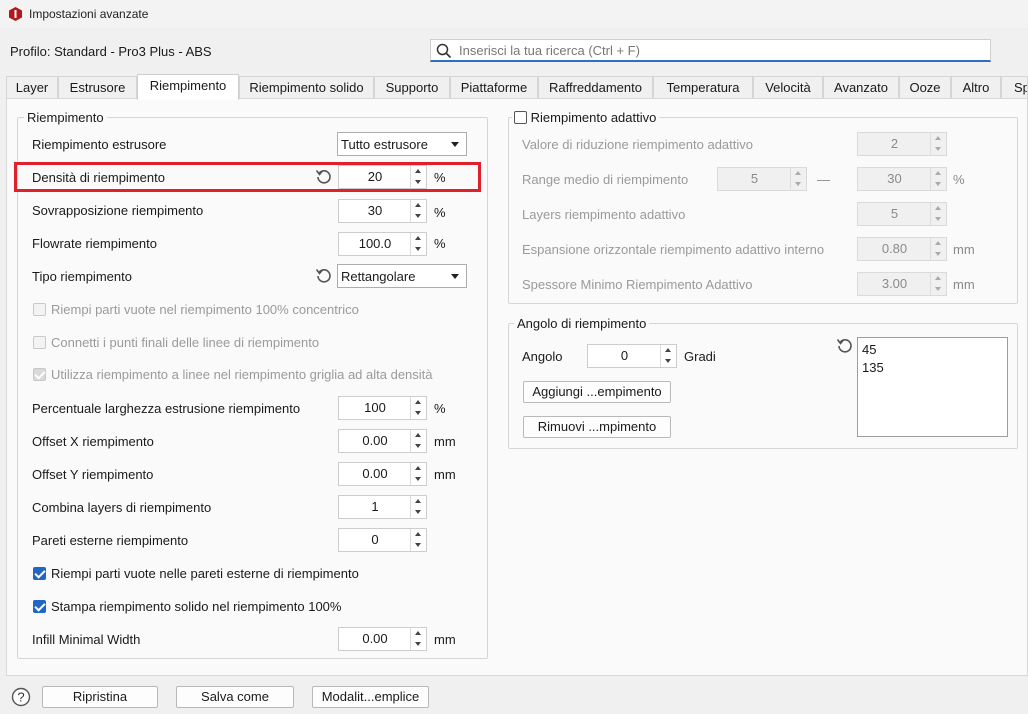  I want to click on list-item: 45, so click(869, 349).